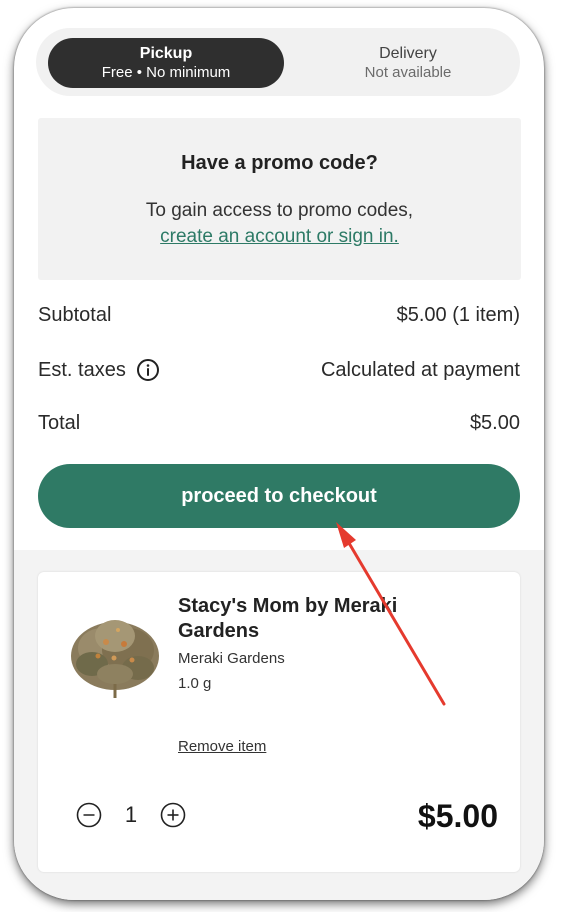 The height and width of the screenshot is (912, 562). I want to click on cannabis-bud-image, so click(115, 659).